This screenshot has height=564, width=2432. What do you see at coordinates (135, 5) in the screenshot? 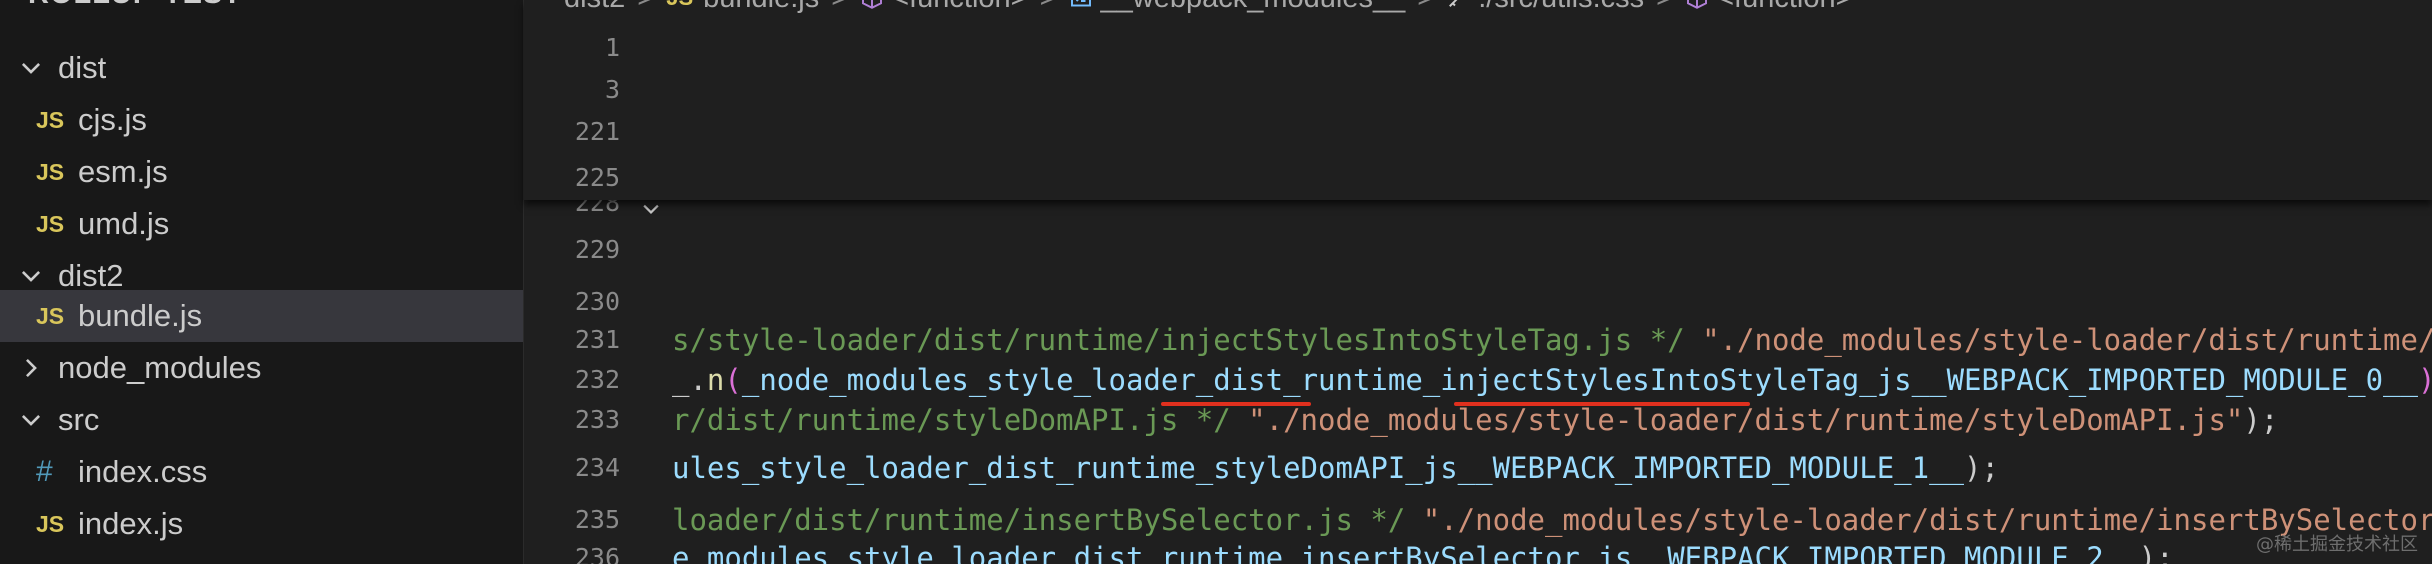
I see `explorer-root-title: ROLLUP-TEST` at bounding box center [135, 5].